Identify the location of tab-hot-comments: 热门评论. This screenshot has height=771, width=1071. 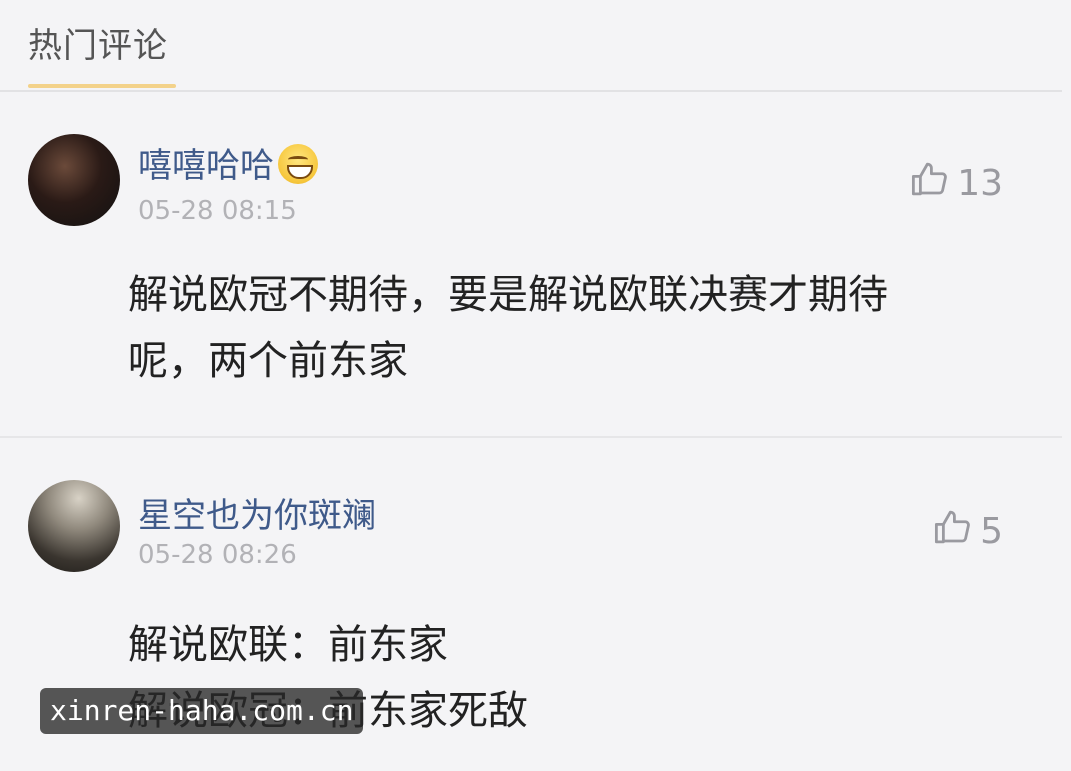
(98, 42).